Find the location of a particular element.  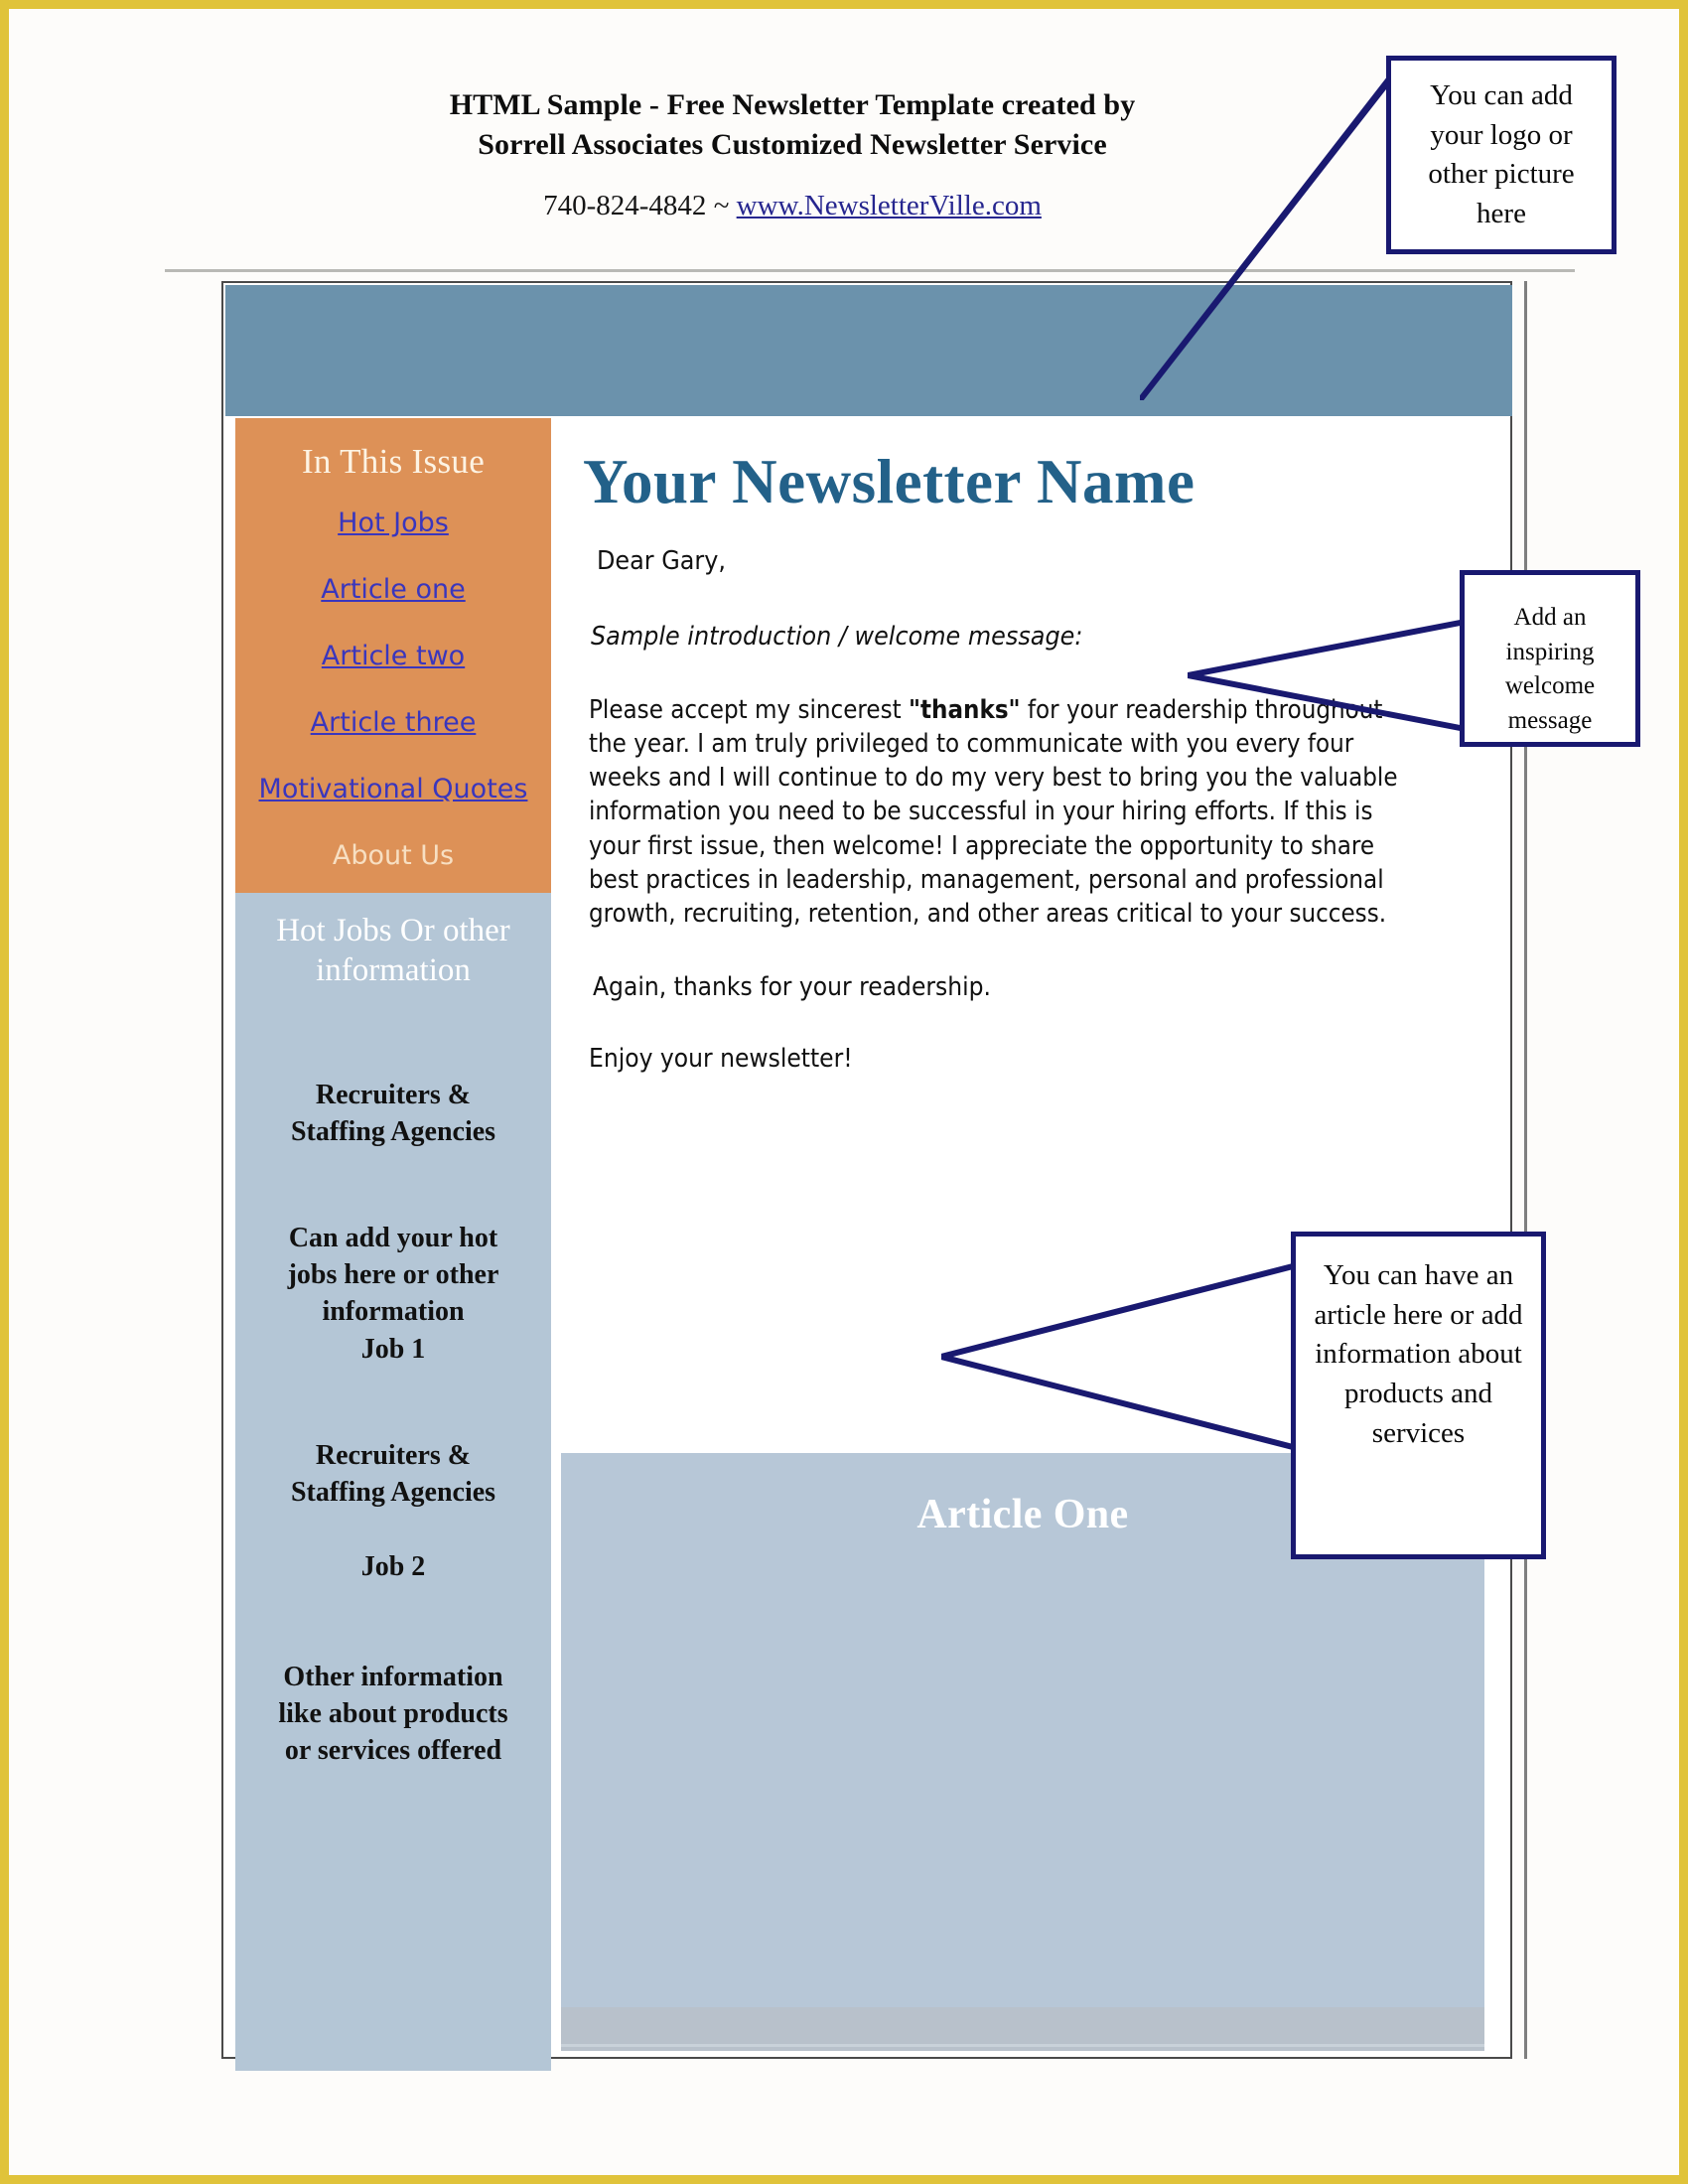

callout-pointer-welcome is located at coordinates (1332, 675).